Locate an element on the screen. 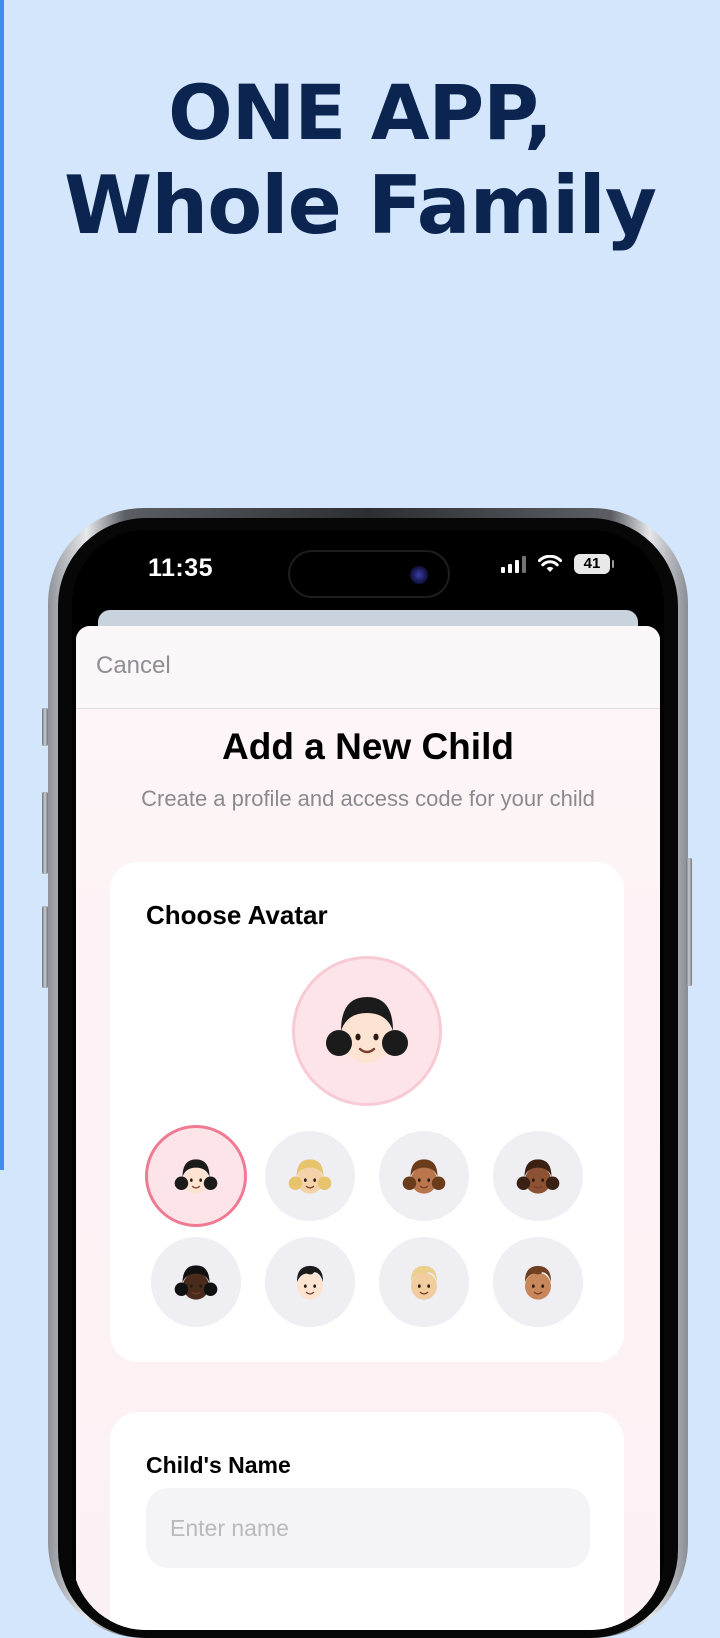 The width and height of the screenshot is (720, 1638). wifi-icon is located at coordinates (550, 563).